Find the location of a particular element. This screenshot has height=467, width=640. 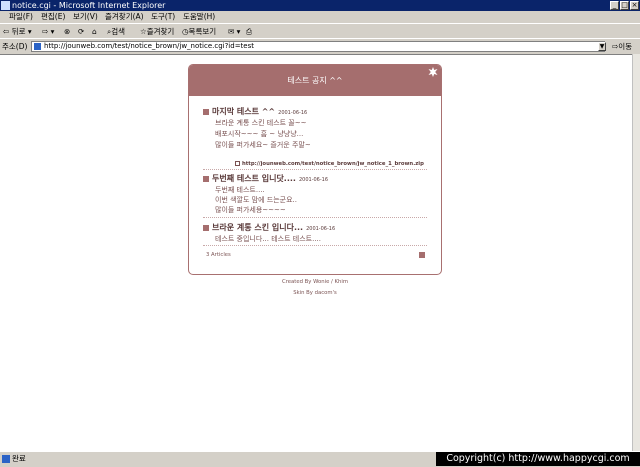

menu-tools: 도구(T) is located at coordinates (163, 17).